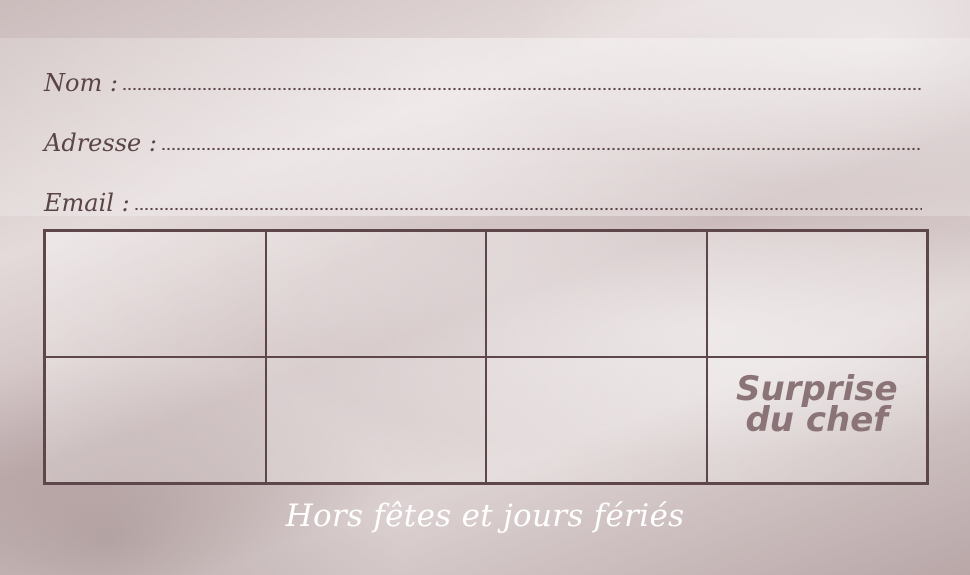 This screenshot has height=575, width=970. I want to click on email-field: Email :, so click(483, 196).